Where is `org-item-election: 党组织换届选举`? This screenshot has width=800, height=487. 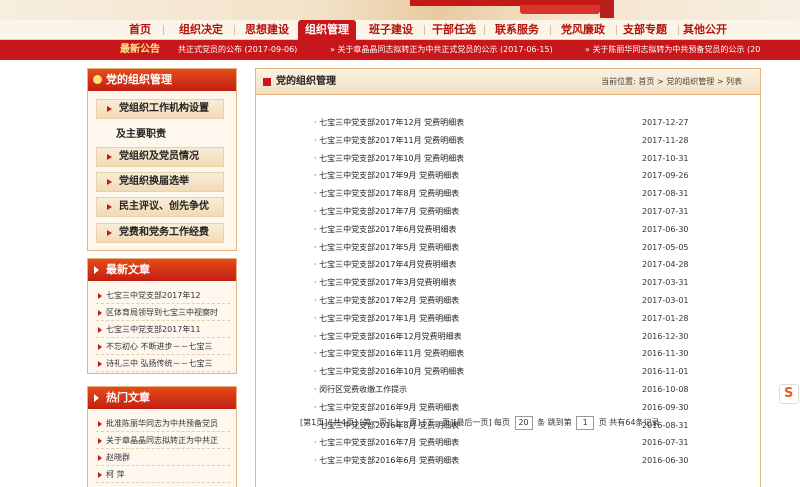 org-item-election: 党组织换届选举 is located at coordinates (160, 182).